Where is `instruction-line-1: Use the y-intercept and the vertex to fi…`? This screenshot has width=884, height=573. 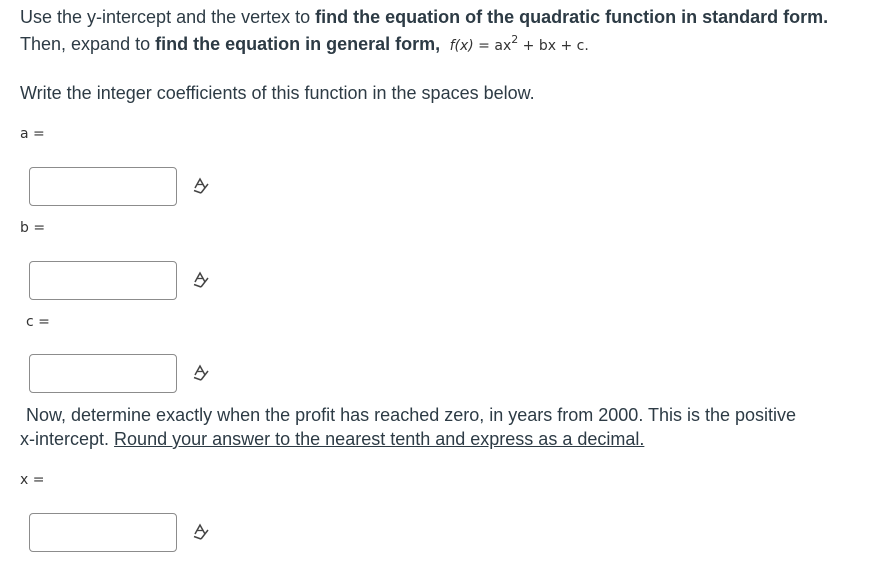 instruction-line-1: Use the y-intercept and the vertex to fi… is located at coordinates (424, 17).